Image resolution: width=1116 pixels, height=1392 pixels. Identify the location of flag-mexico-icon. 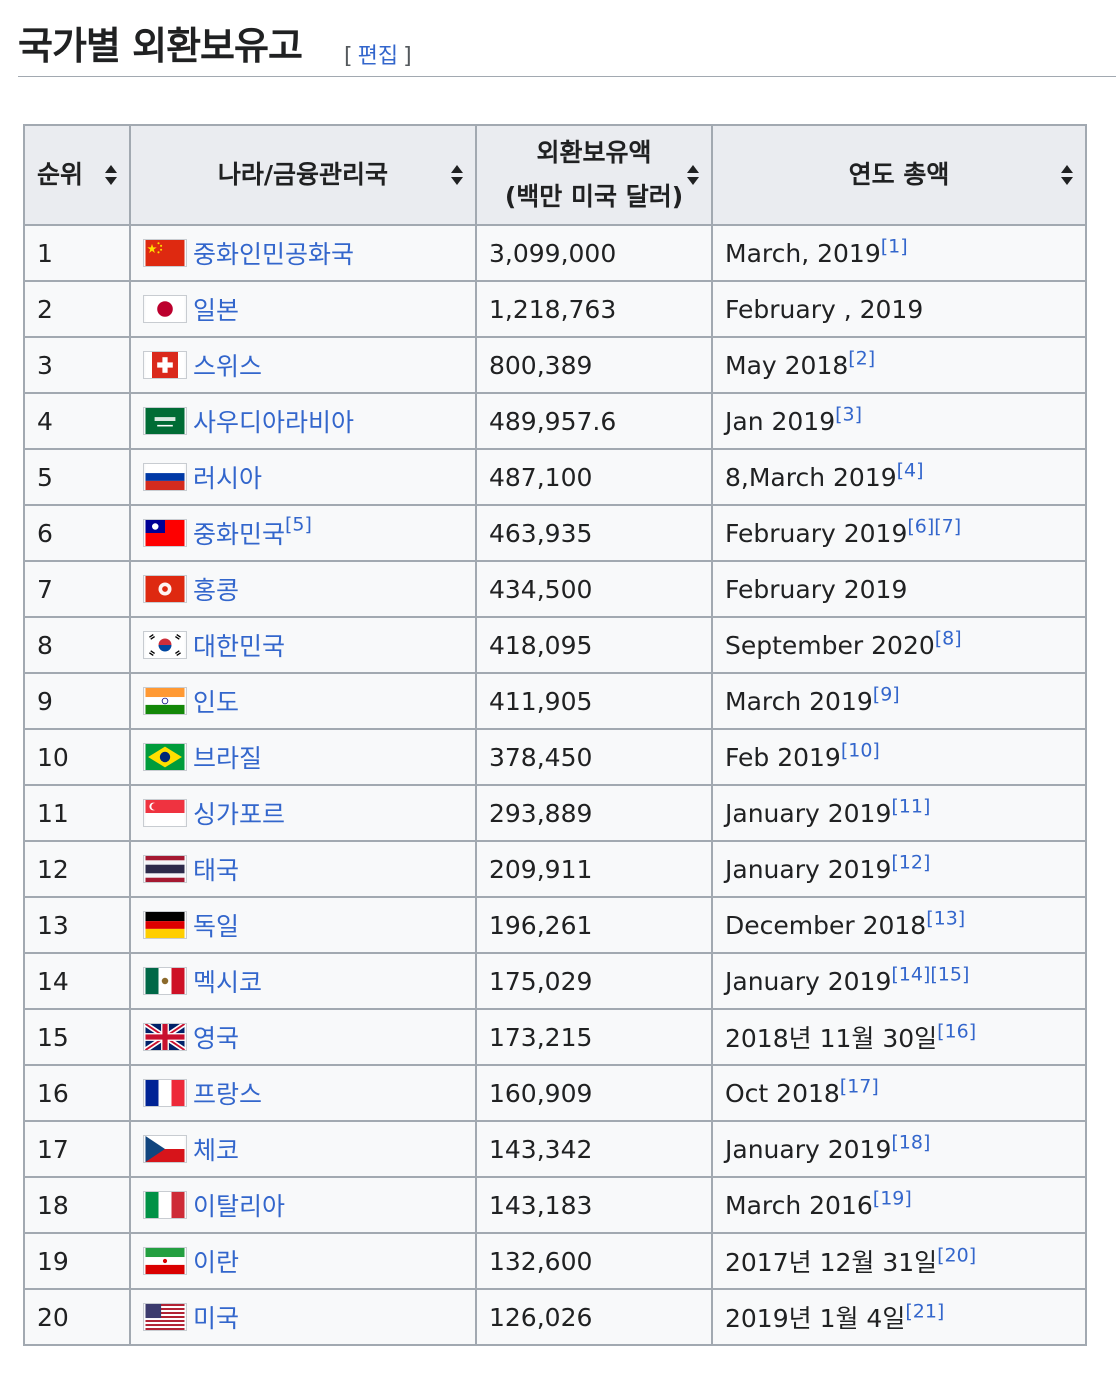
(165, 981).